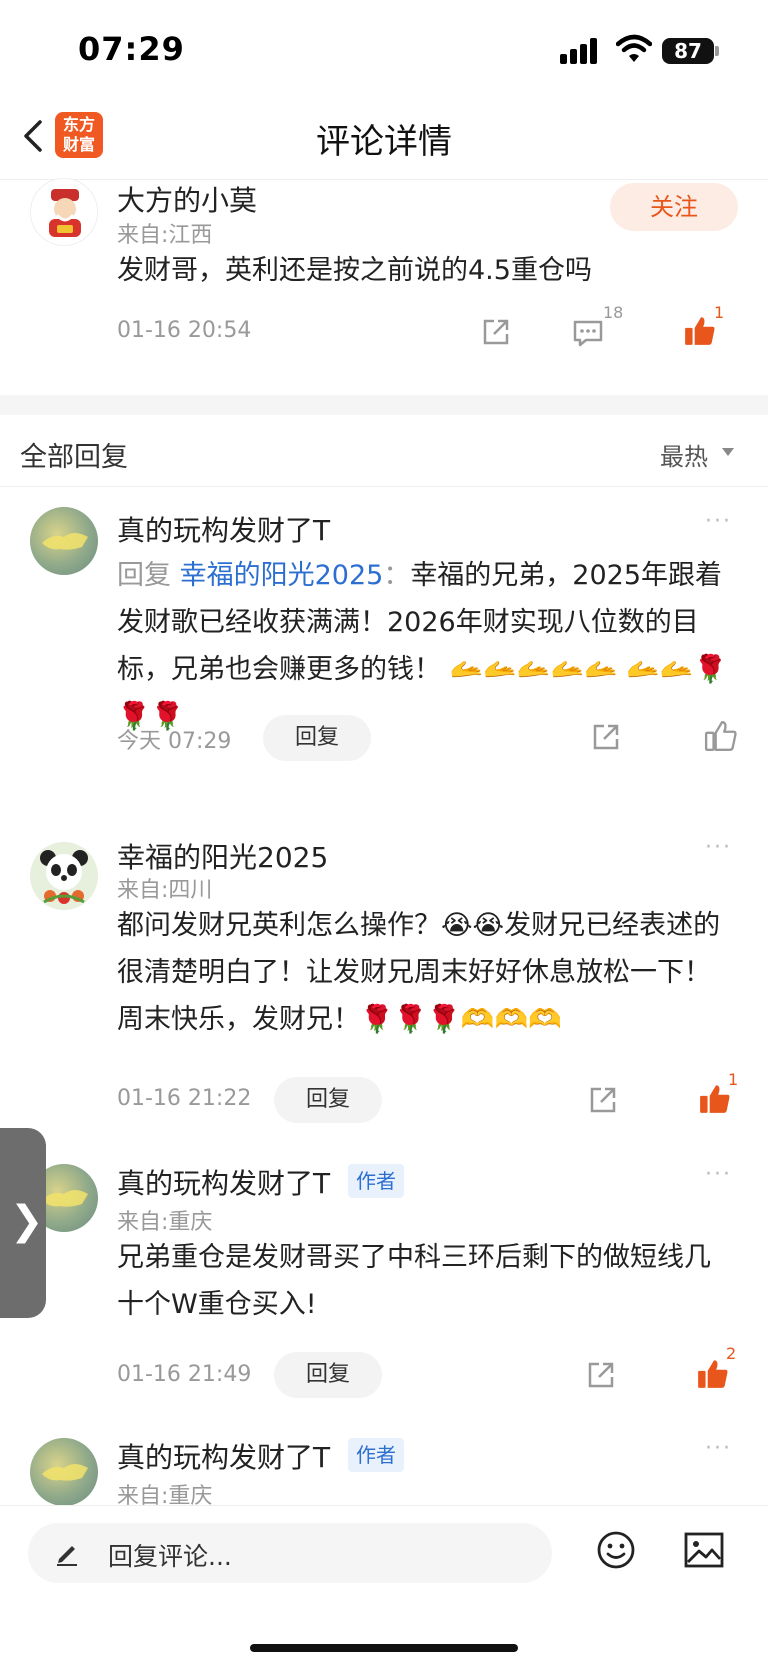  Describe the element at coordinates (165, 235) in the screenshot. I see `location-text: 来自:江西` at that location.